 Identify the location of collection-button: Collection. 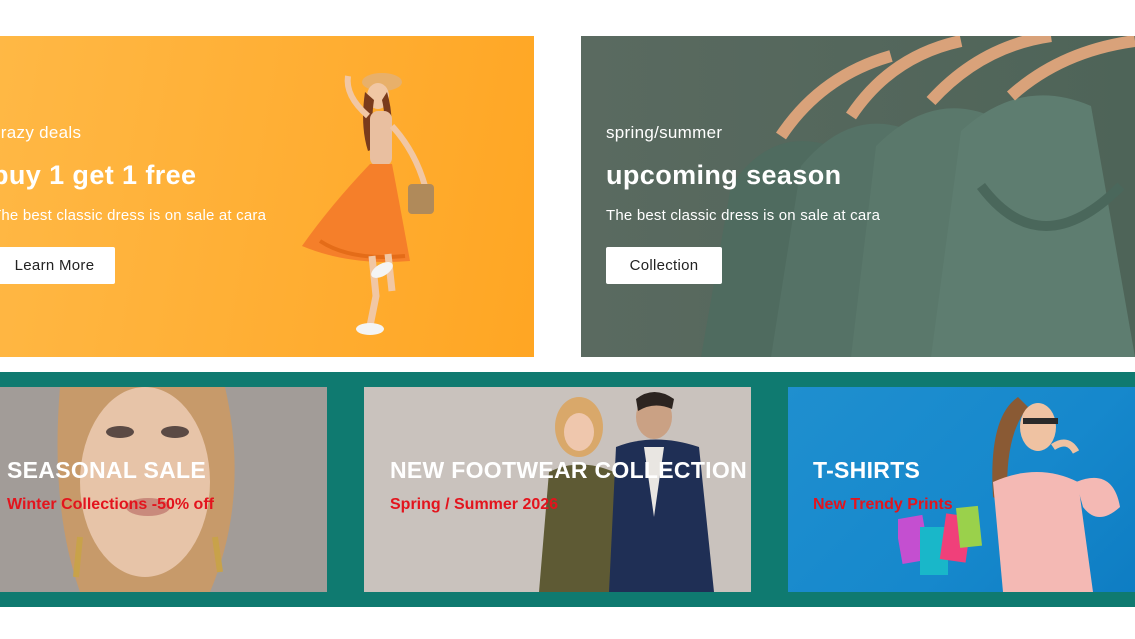
(664, 265).